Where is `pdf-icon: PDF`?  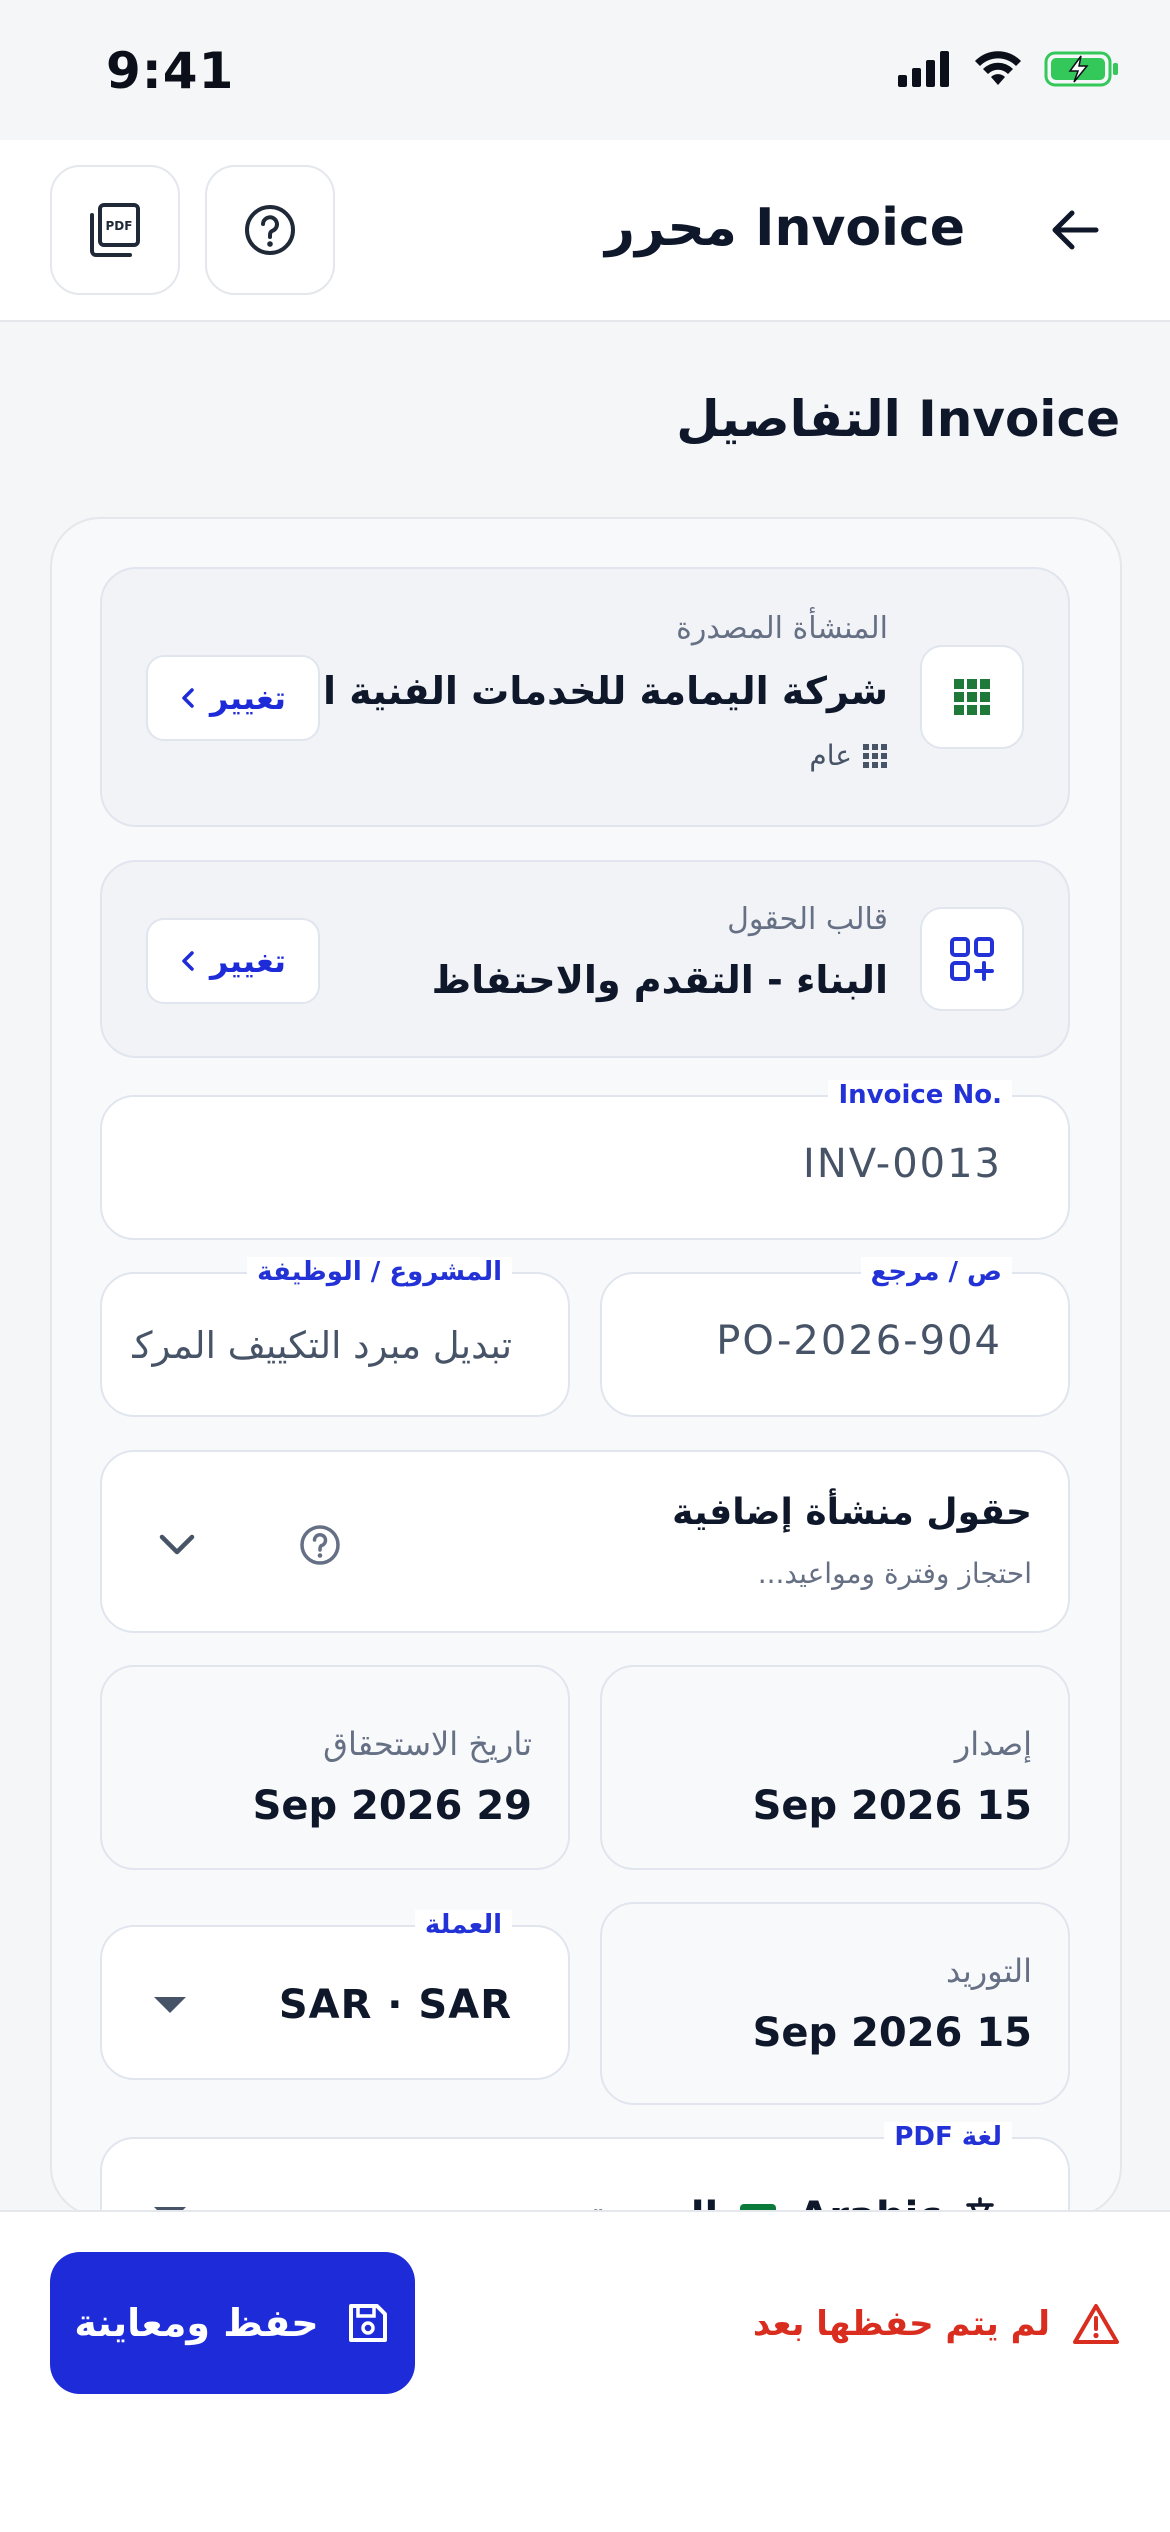
pdf-icon: PDF is located at coordinates (115, 230).